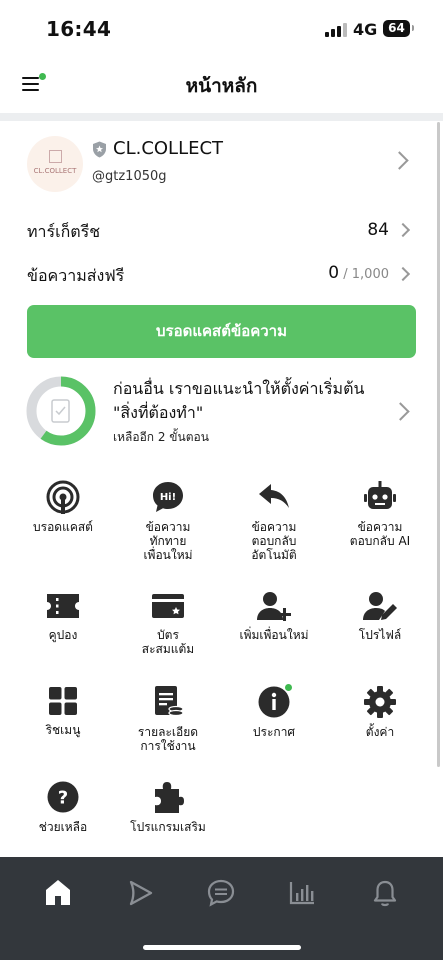 The height and width of the screenshot is (960, 443). Describe the element at coordinates (380, 702) in the screenshot. I see `gear-icon` at that location.